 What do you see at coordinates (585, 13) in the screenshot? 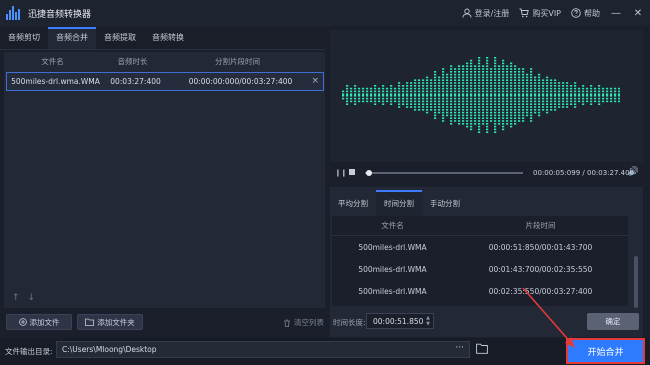
I see `help-button: 帮助` at bounding box center [585, 13].